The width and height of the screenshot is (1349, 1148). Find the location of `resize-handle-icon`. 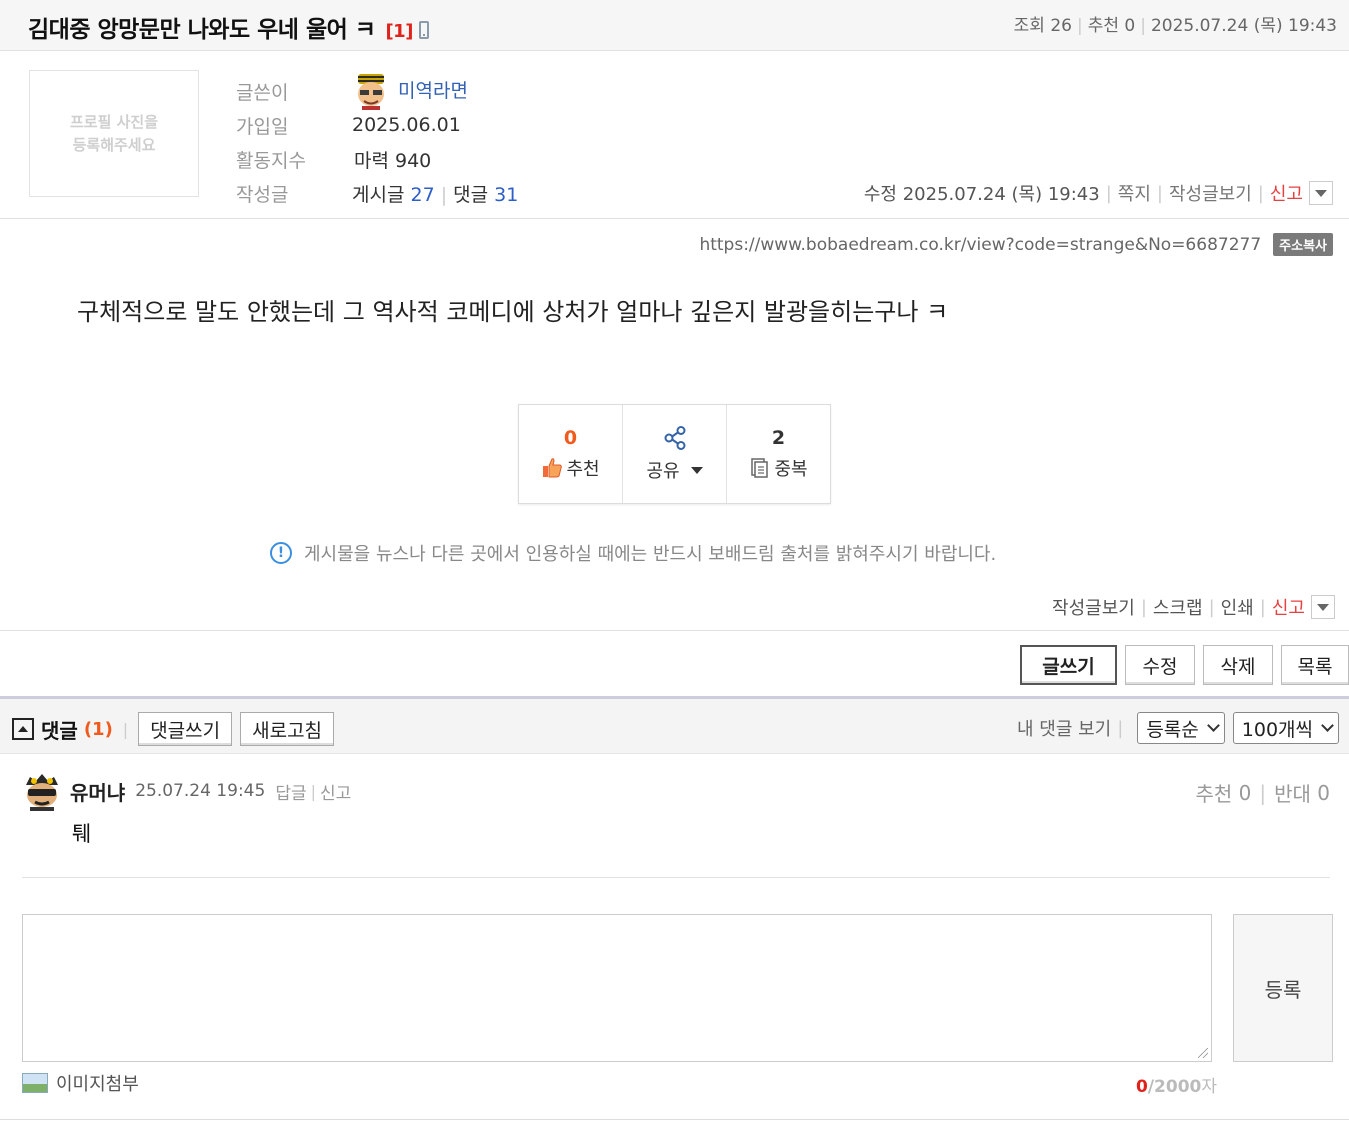

resize-handle-icon is located at coordinates (1203, 1053).